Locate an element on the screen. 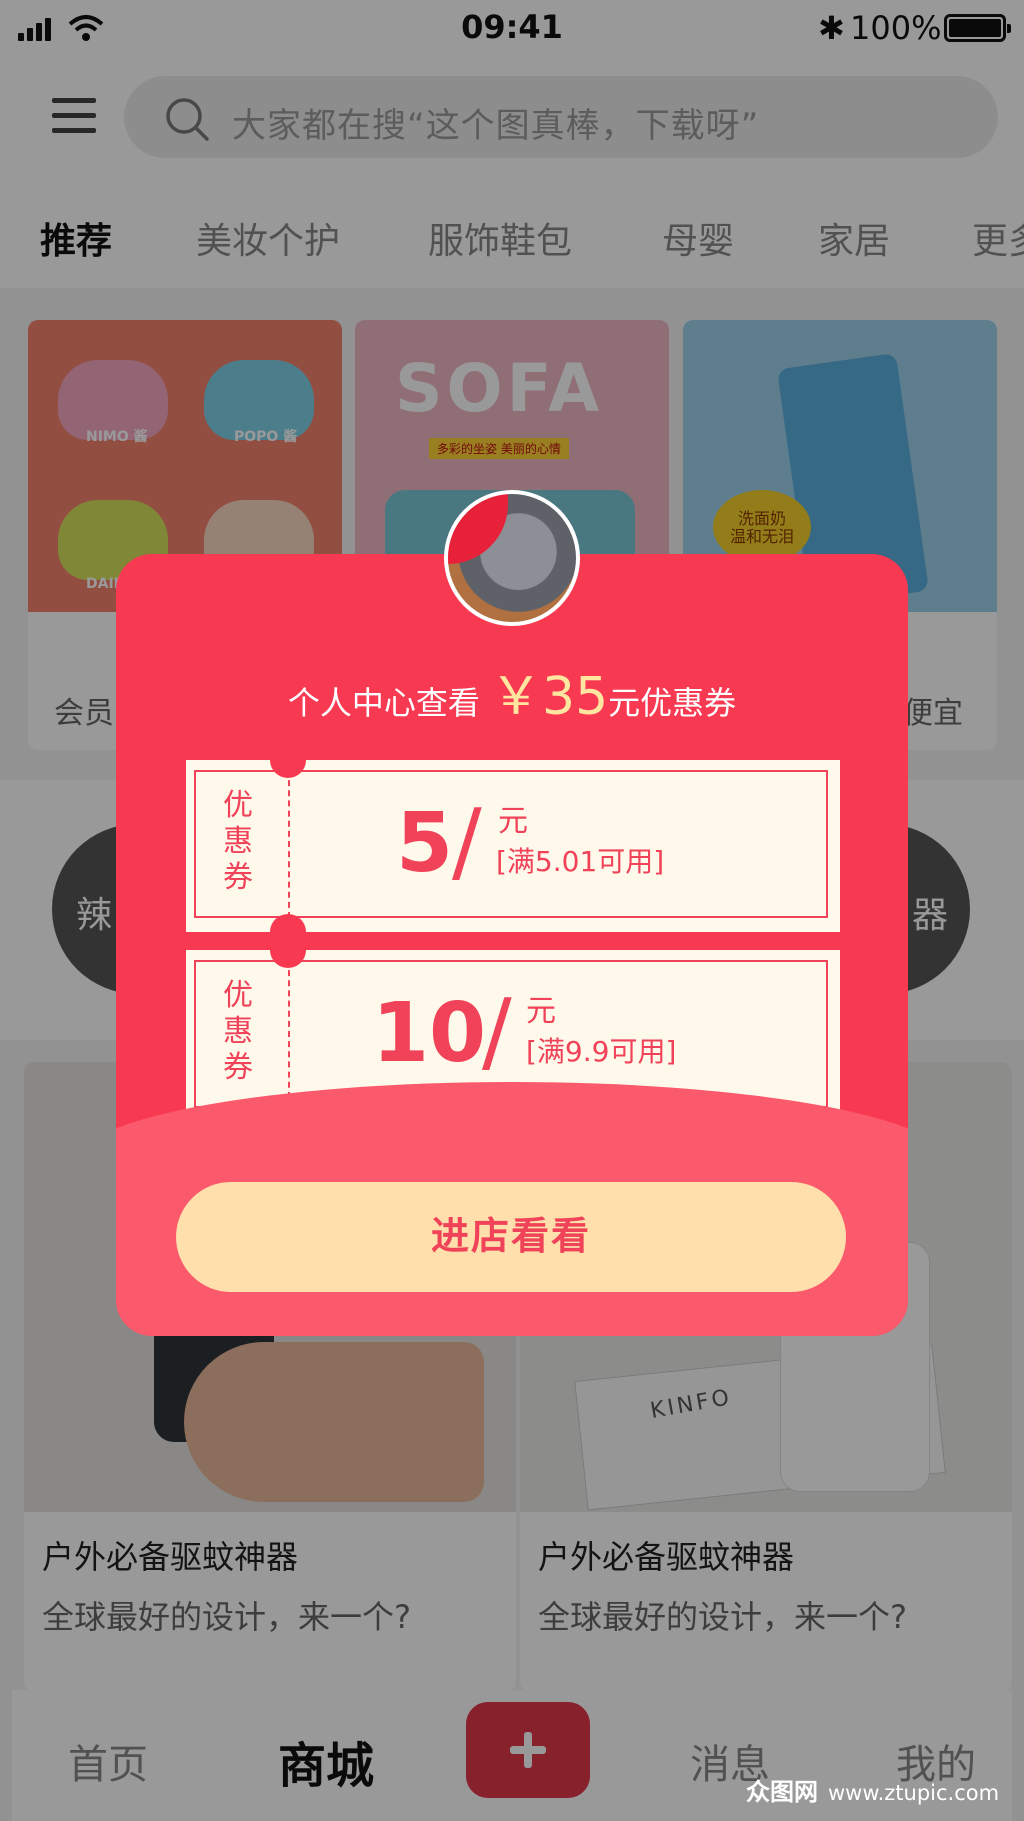 This screenshot has width=1024, height=1821. coupon-card: 优惠券 5 / 元 [满5.01可用] is located at coordinates (513, 846).